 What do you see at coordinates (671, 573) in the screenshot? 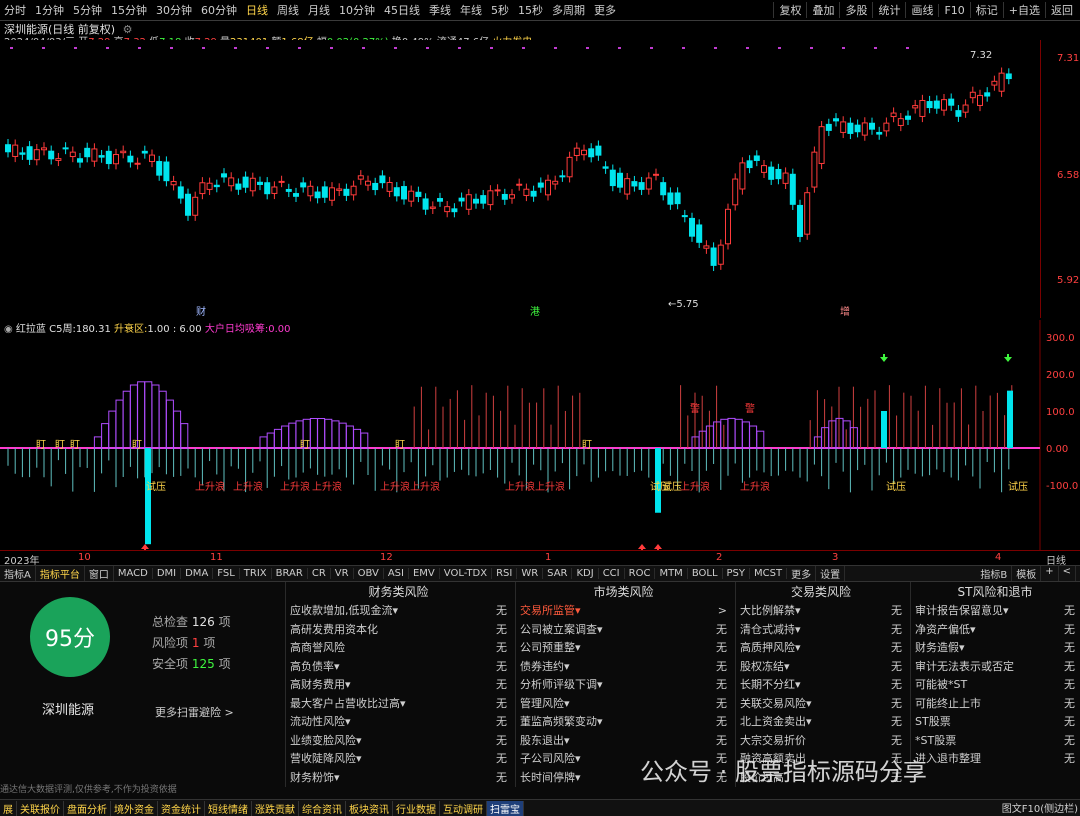
I see `indicator-tab: MTM` at bounding box center [671, 573].